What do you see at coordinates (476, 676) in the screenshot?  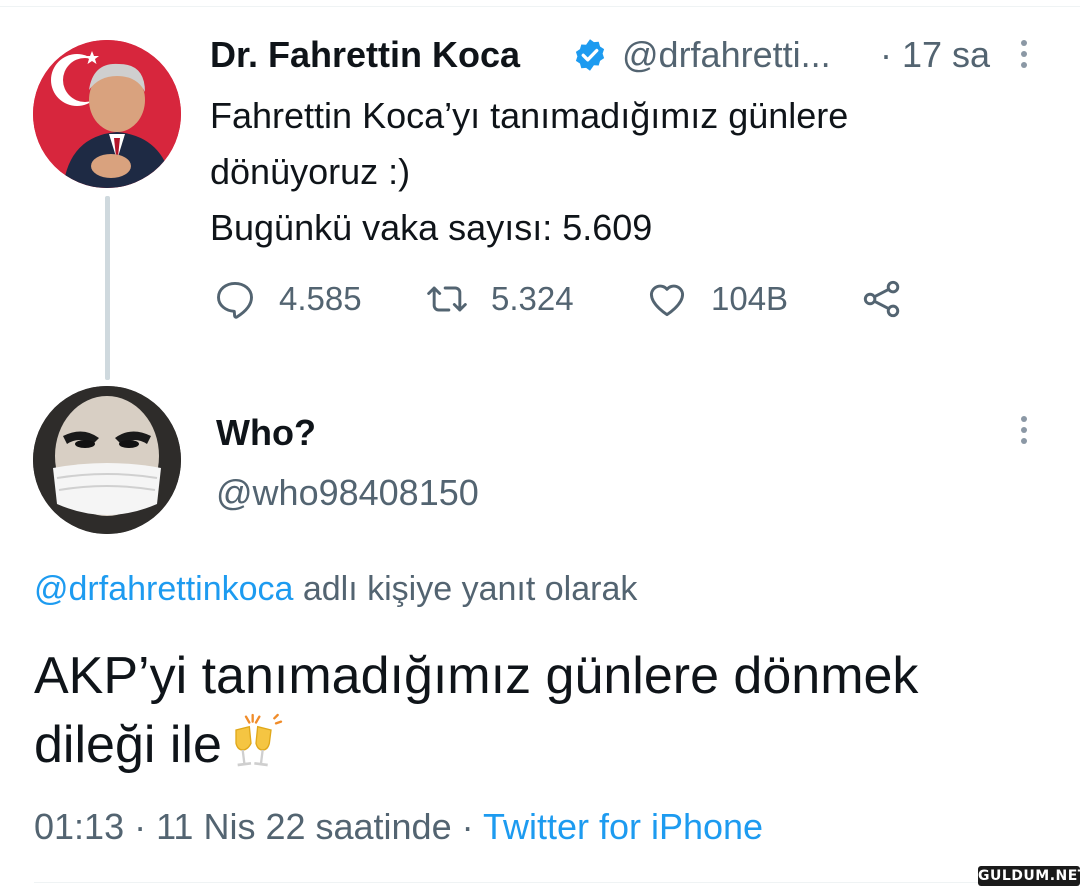 I see `reply-text-line: AKP’yi tanımadığımız günlere dönmek` at bounding box center [476, 676].